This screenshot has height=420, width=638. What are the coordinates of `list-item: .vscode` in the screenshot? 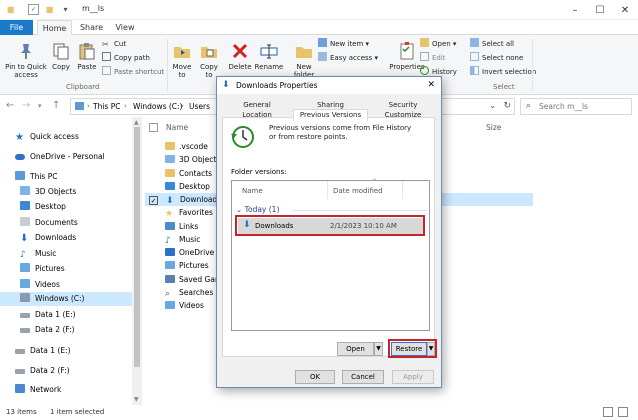 It's located at (186, 146).